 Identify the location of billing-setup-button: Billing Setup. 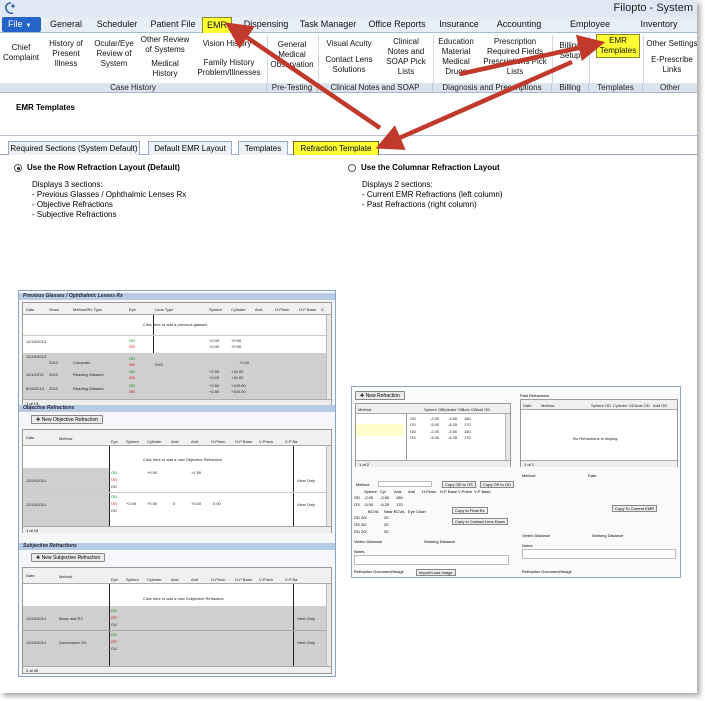
(570, 51).